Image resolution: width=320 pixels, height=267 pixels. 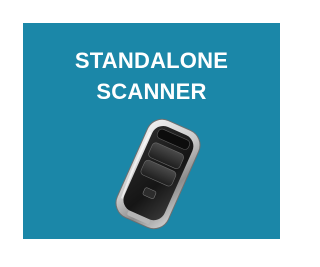 I want to click on tile-title-line-2: SCANNER, so click(x=151, y=91).